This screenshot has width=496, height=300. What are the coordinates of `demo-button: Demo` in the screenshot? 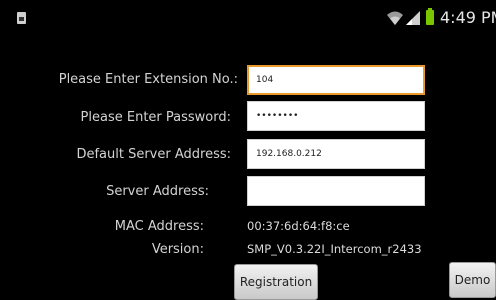 It's located at (472, 280).